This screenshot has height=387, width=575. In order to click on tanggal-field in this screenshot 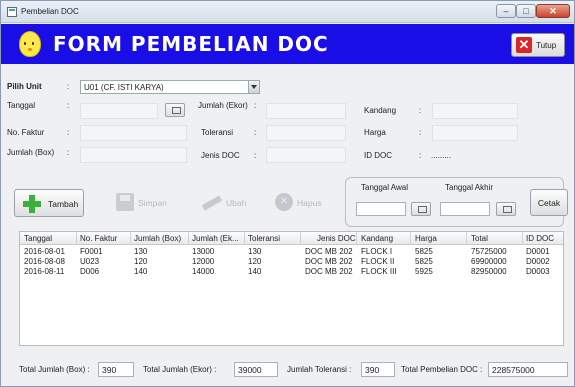, I will do `click(119, 111)`.